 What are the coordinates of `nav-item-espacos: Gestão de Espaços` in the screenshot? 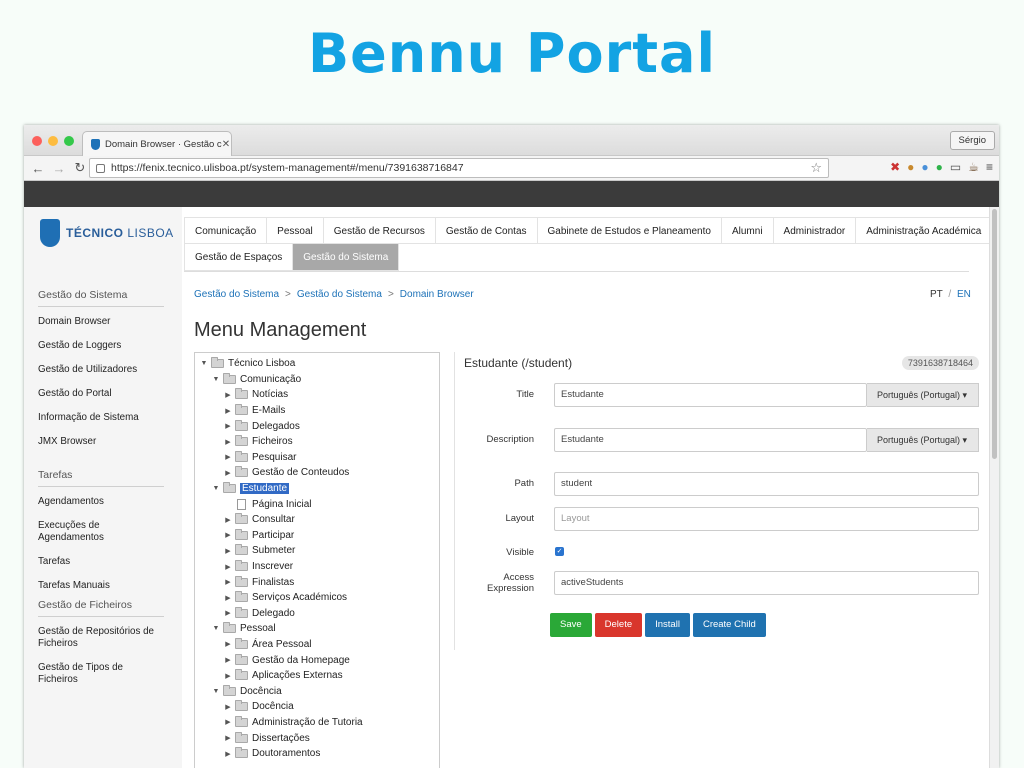 It's located at (238, 257).